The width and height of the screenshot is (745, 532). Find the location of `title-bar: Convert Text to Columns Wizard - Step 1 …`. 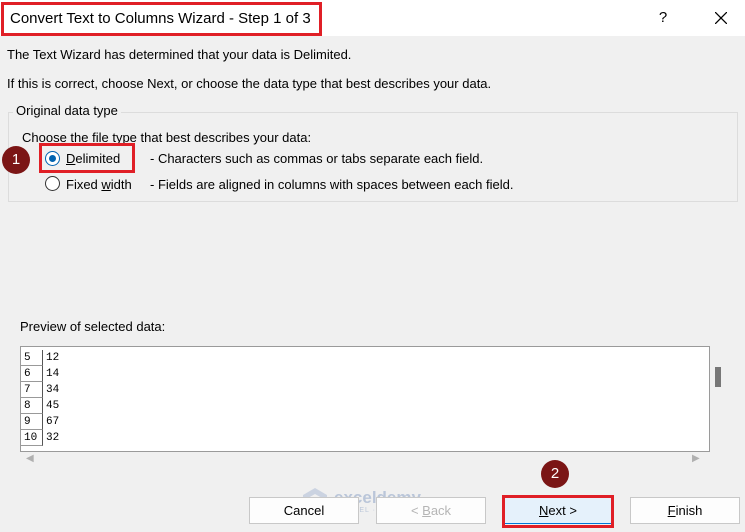

title-bar: Convert Text to Columns Wizard - Step 1 … is located at coordinates (372, 18).